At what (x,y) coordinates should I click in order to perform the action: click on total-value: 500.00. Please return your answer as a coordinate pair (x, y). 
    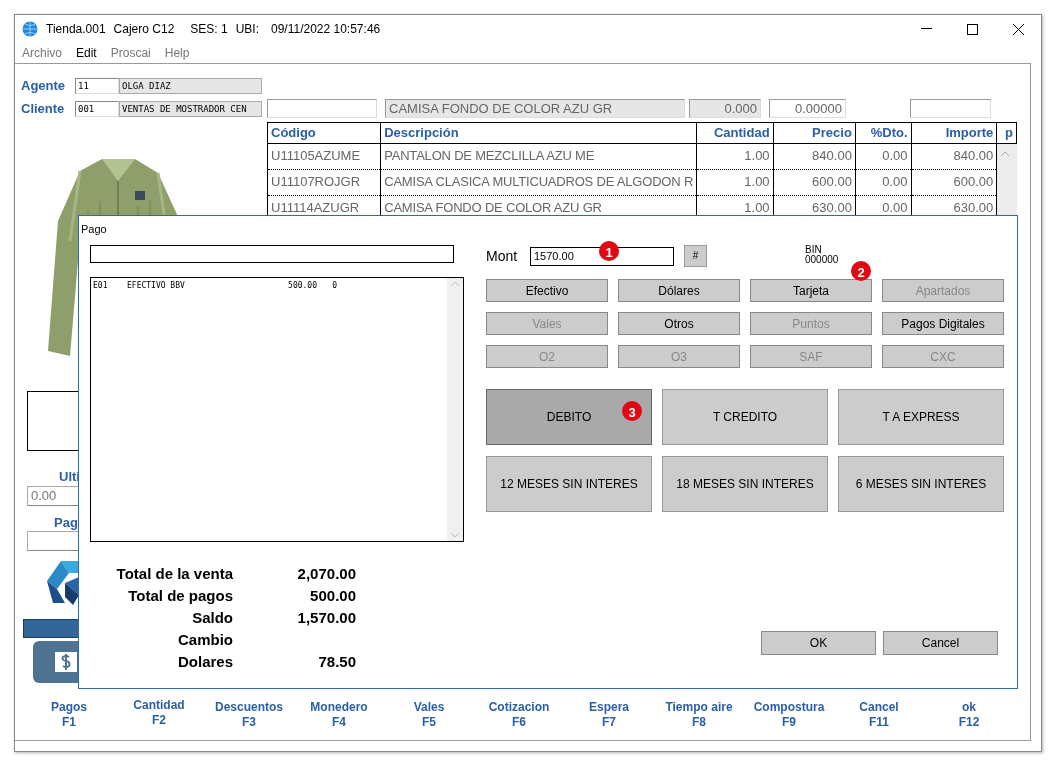
    Looking at the image, I should click on (332, 596).